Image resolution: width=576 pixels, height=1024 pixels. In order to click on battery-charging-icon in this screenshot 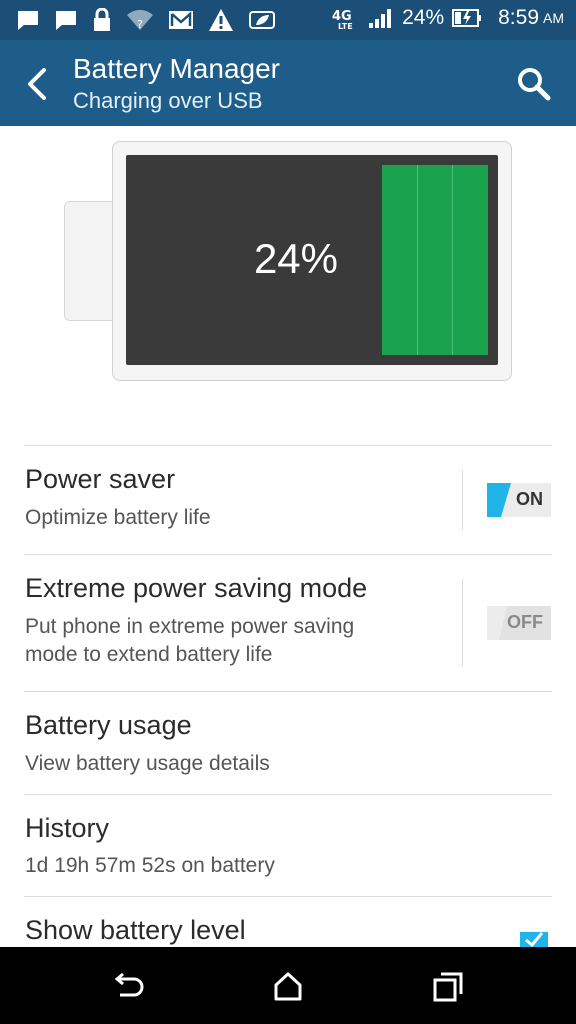, I will do `click(467, 18)`.